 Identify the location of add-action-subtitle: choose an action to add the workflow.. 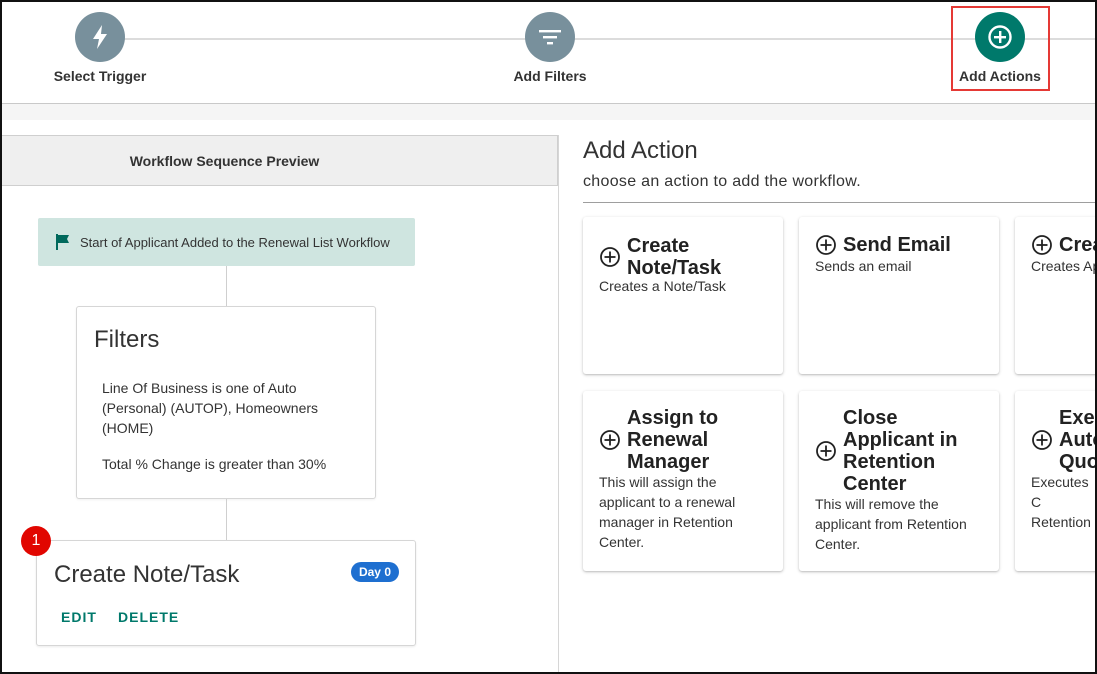
(722, 181).